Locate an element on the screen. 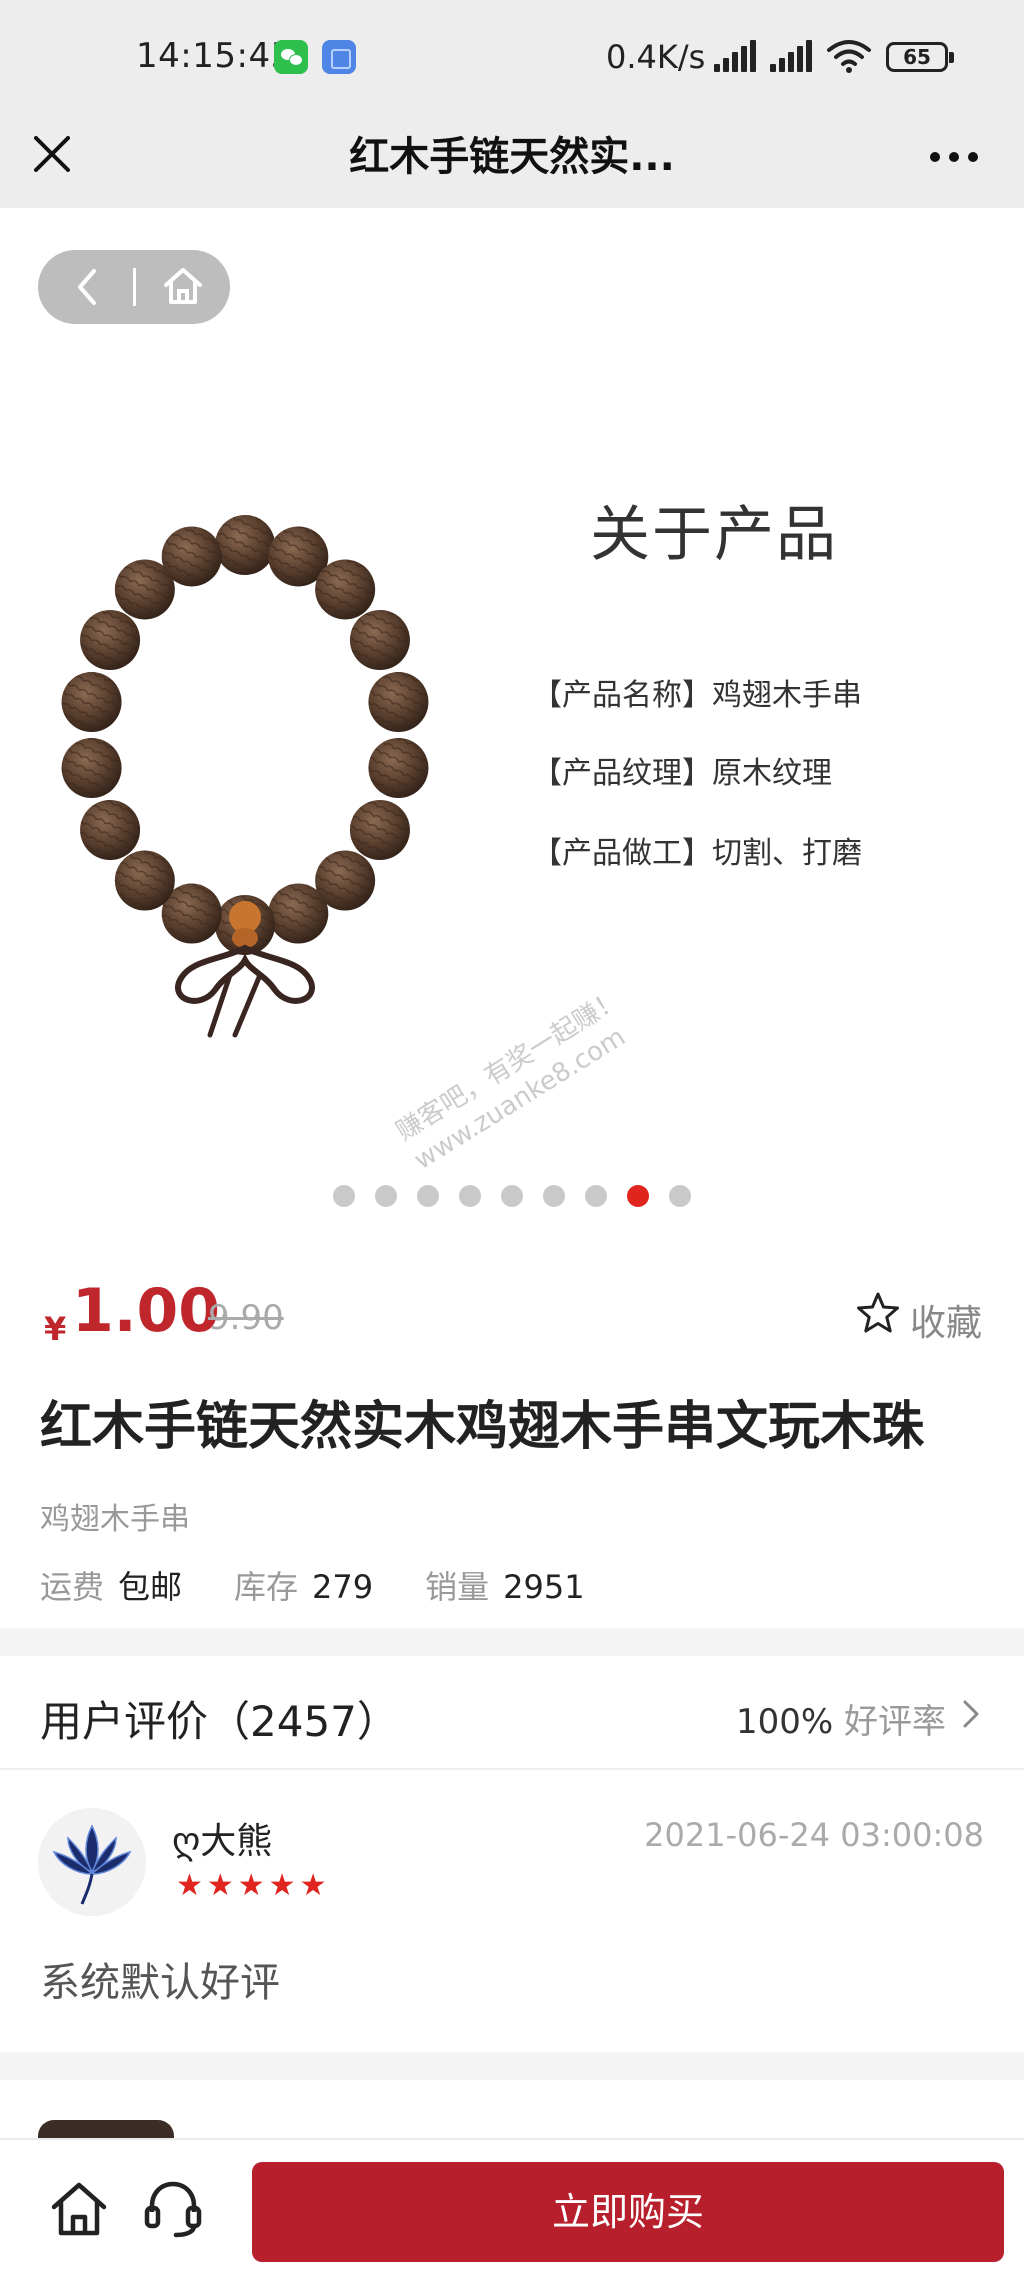 The image size is (1024, 2276). review-item is located at coordinates (512, 2115).